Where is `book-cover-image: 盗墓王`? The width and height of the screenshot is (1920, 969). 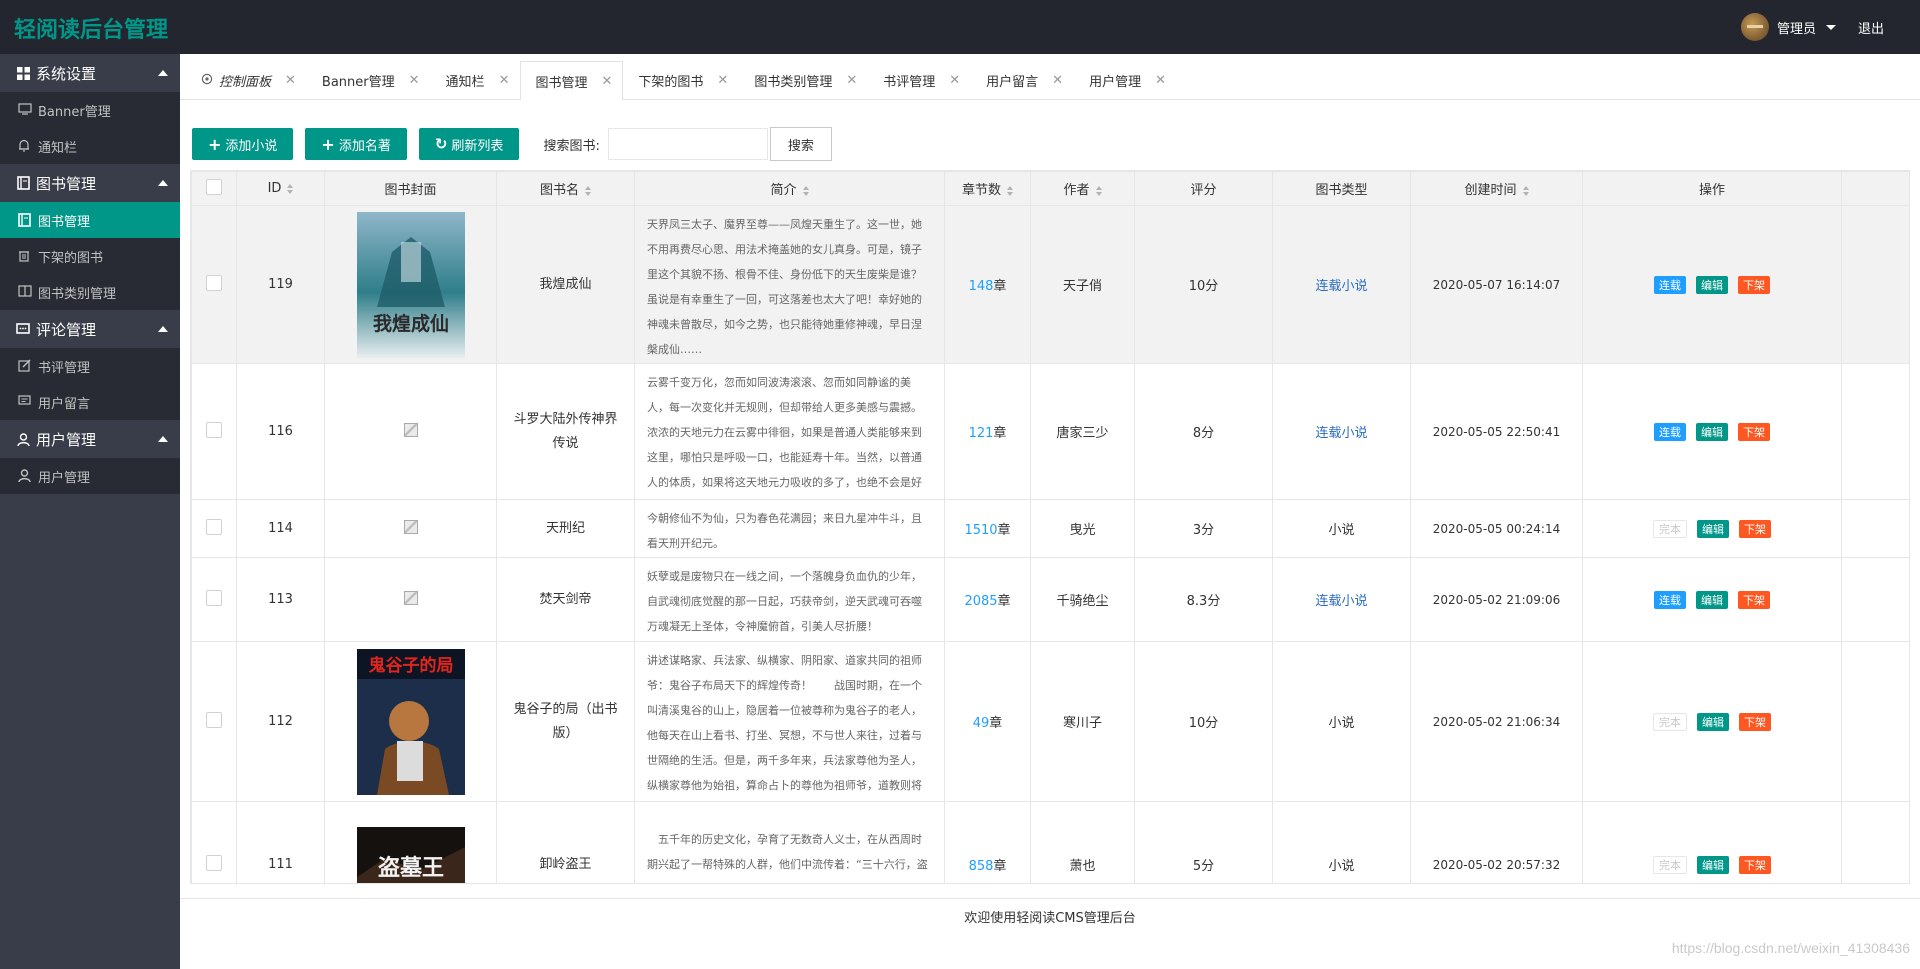 book-cover-image: 盗墓王 is located at coordinates (410, 854).